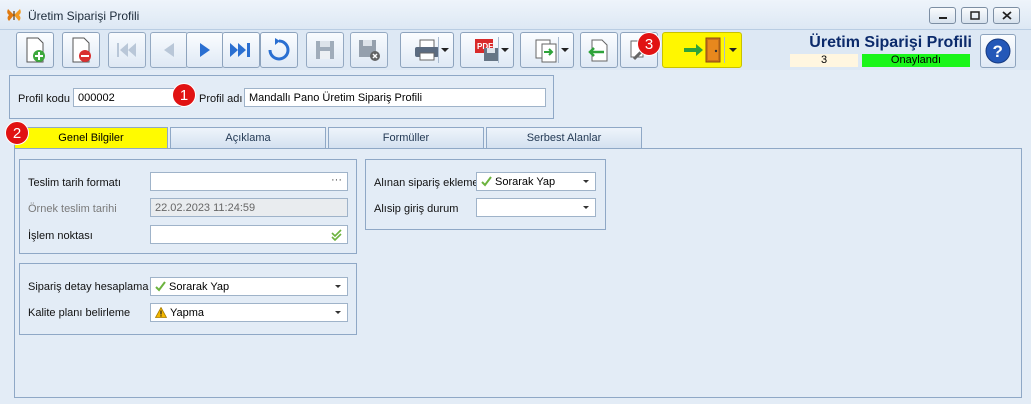 This screenshot has width=1031, height=404. I want to click on tab-formulas: Formüller, so click(406, 137).